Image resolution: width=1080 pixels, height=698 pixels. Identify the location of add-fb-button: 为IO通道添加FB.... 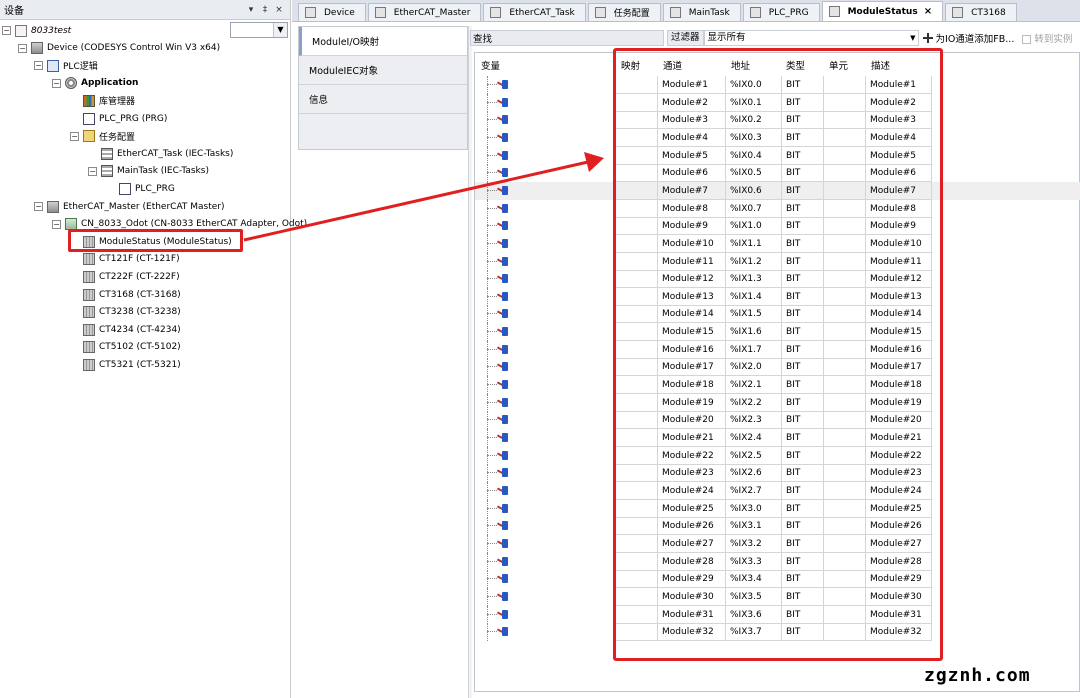
(968, 38).